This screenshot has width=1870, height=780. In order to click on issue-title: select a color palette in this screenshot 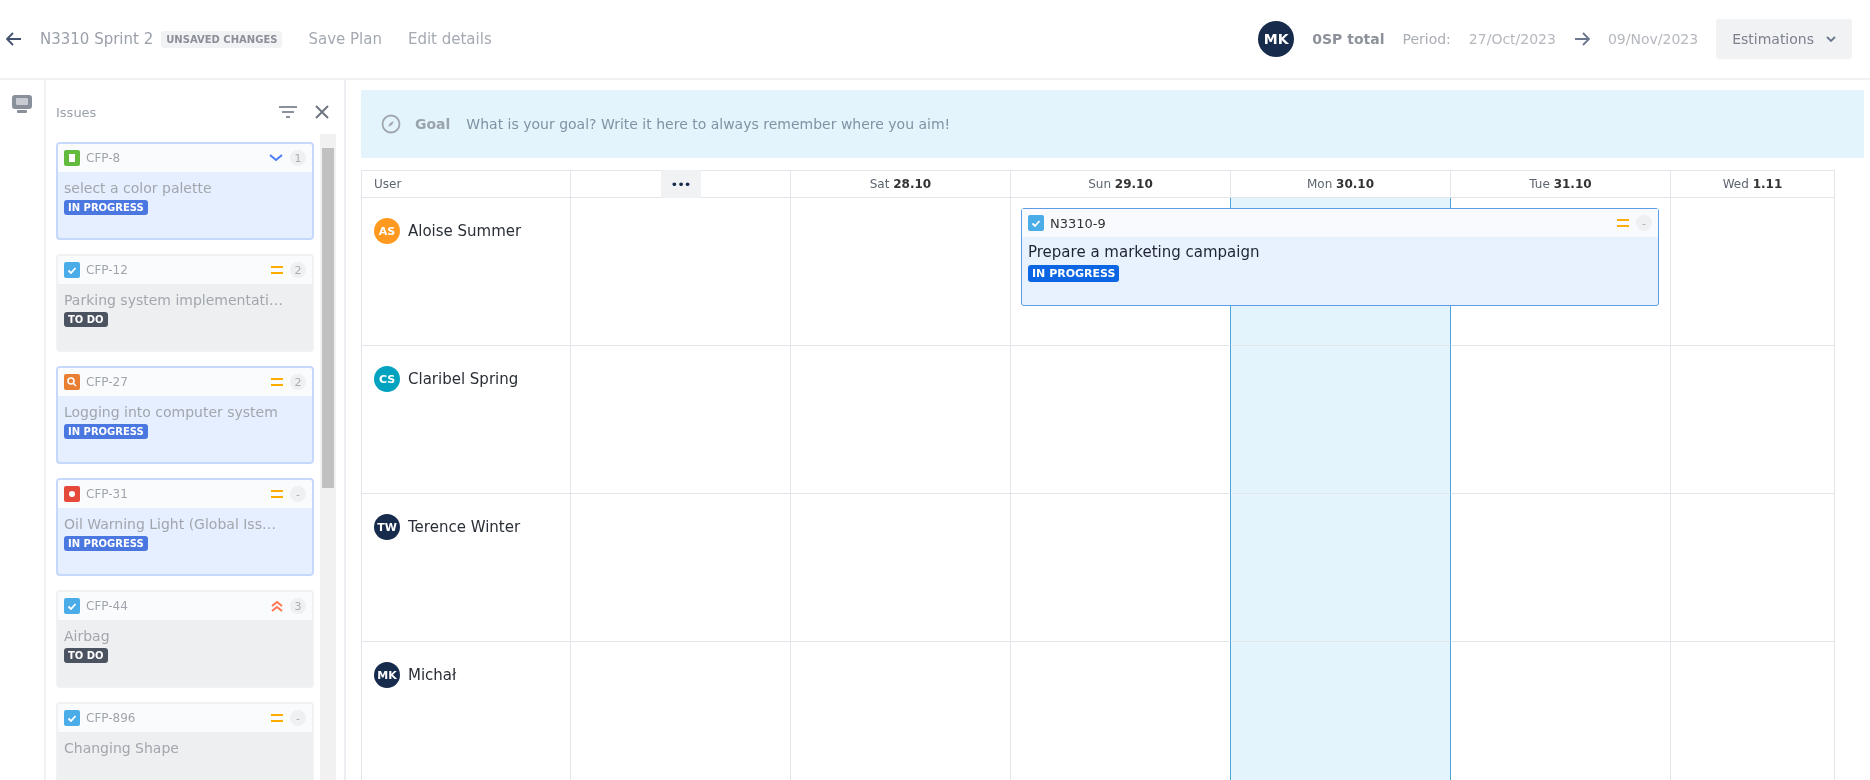, I will do `click(138, 188)`.